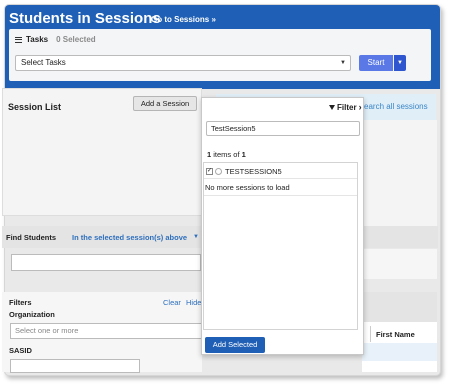  What do you see at coordinates (209, 171) in the screenshot?
I see `session-checkbox: ✓` at bounding box center [209, 171].